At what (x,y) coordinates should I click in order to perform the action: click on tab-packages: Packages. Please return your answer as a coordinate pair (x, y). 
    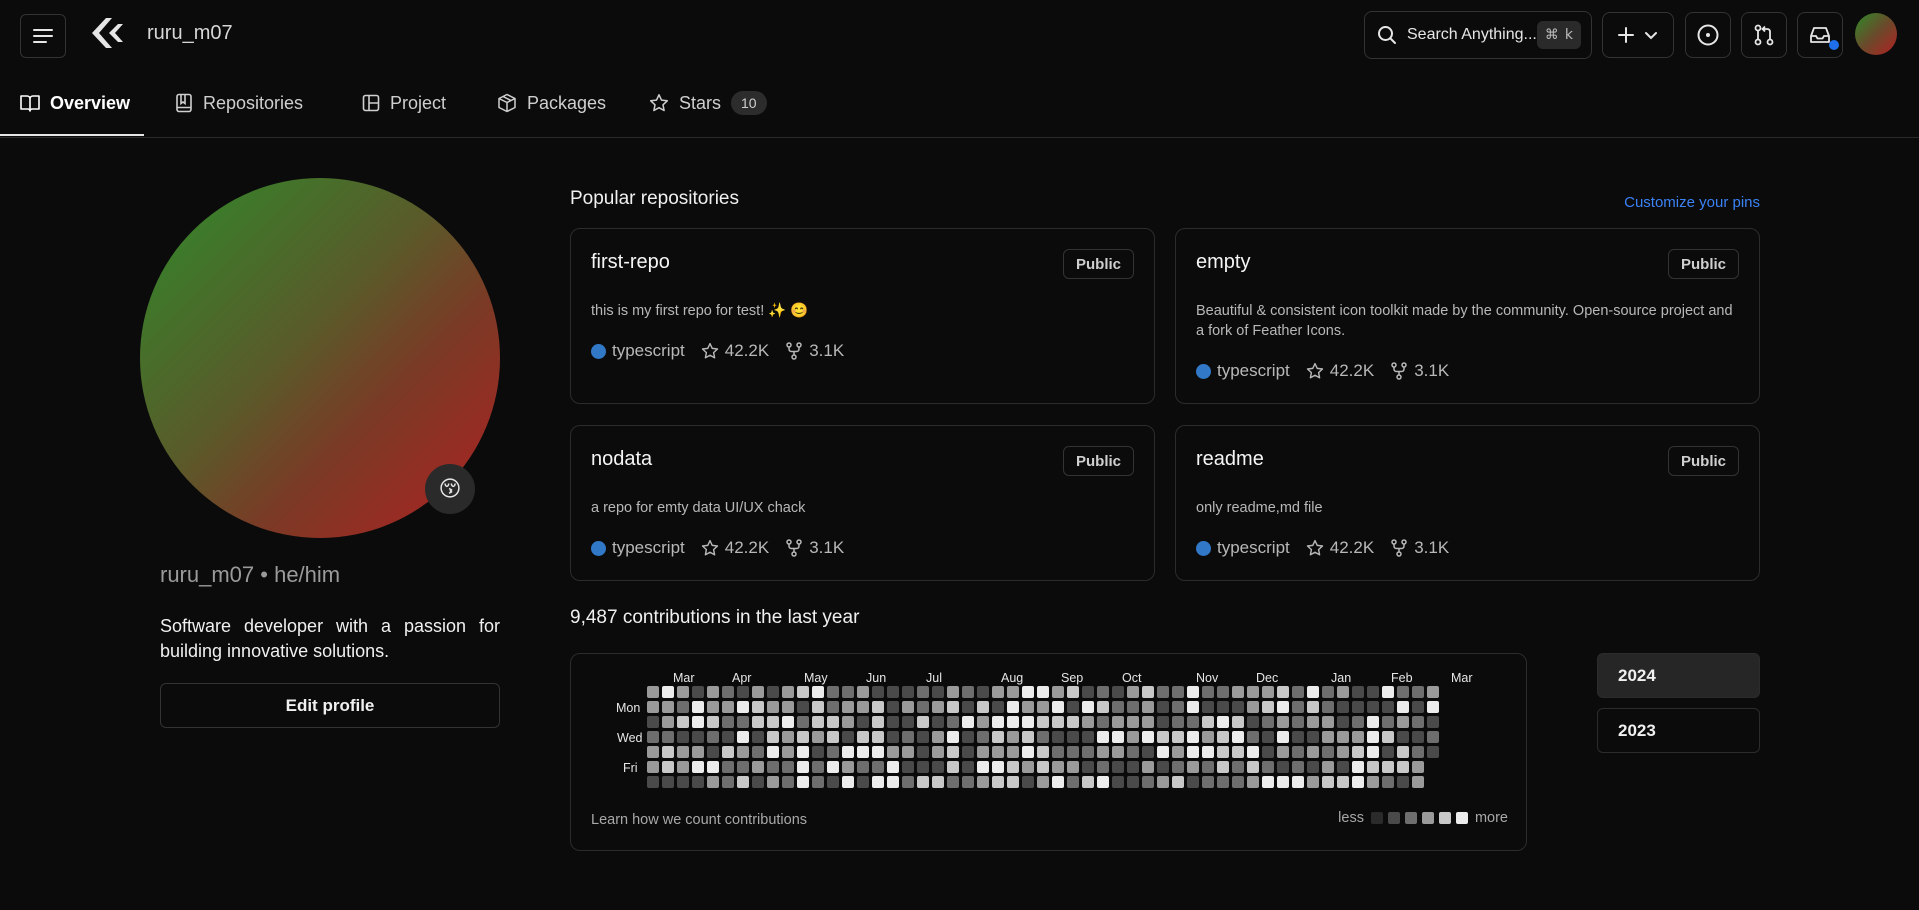
    Looking at the image, I should click on (551, 103).